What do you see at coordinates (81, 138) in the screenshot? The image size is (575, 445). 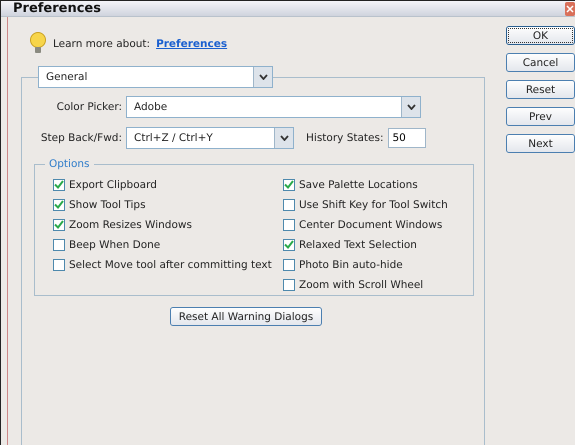 I see `field-label: Step Back/Fwd:` at bounding box center [81, 138].